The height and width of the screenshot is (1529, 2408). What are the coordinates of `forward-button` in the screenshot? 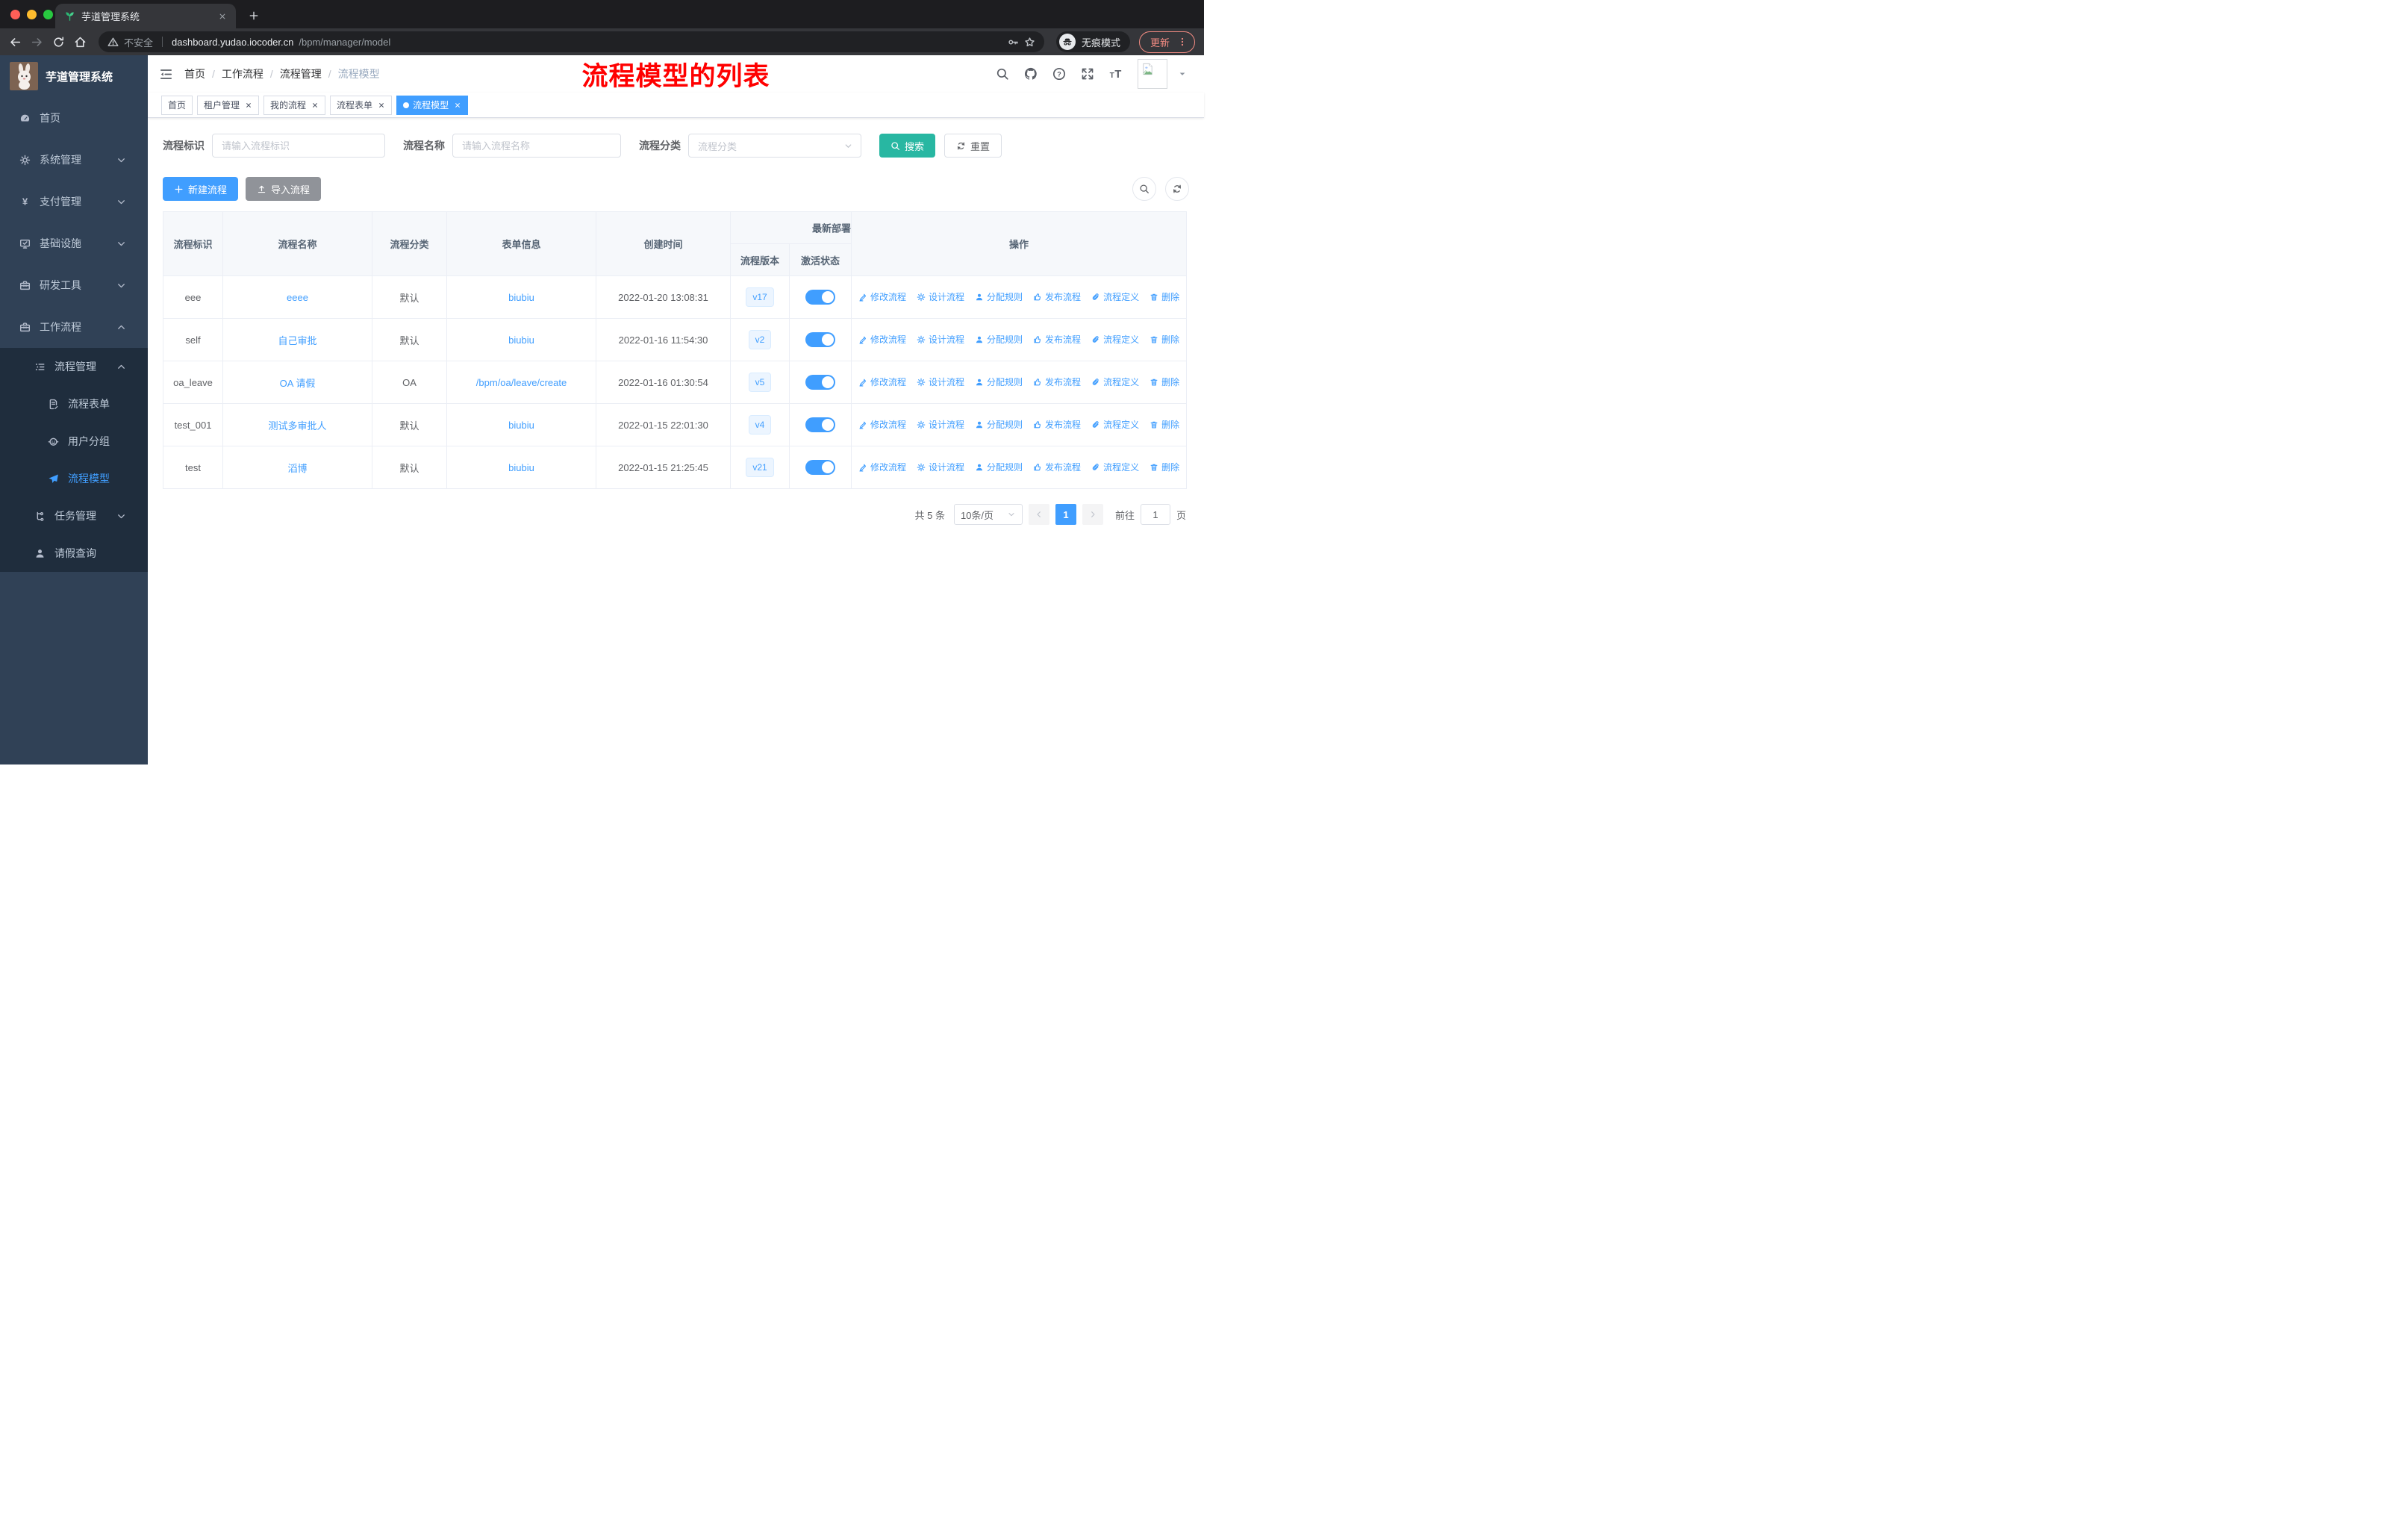 It's located at (37, 42).